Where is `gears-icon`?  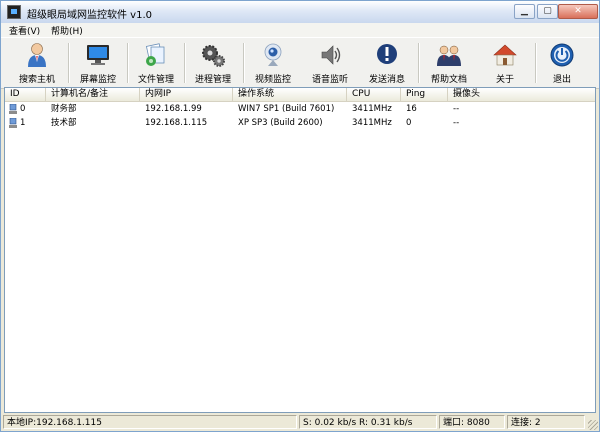
gears-icon is located at coordinates (213, 56).